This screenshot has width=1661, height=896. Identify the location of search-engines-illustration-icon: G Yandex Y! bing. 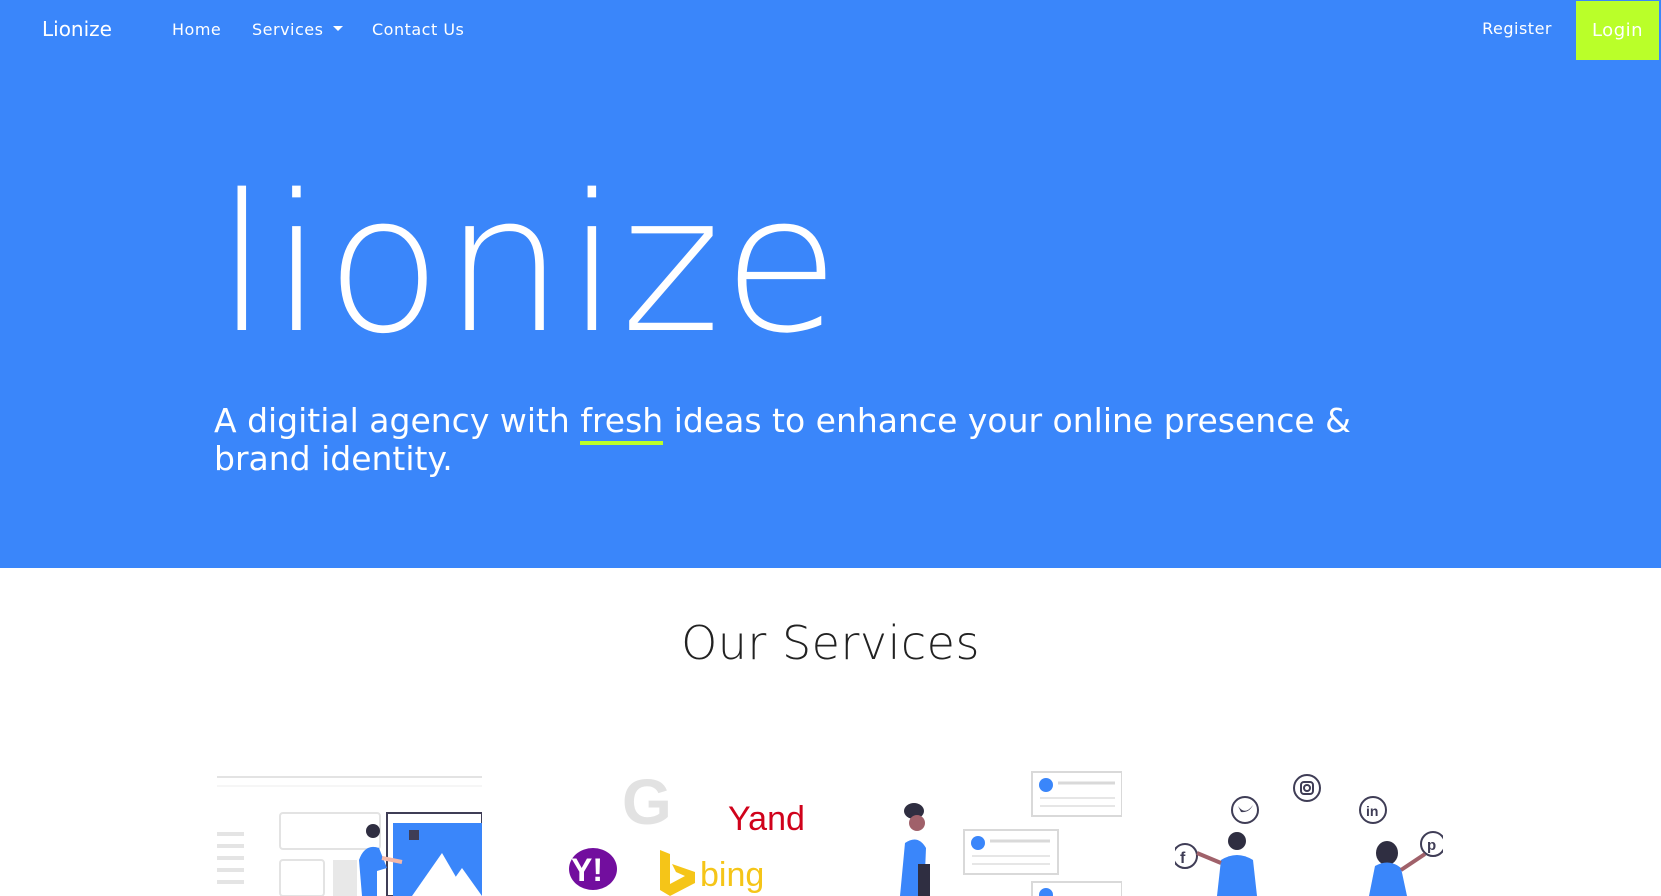
(686, 832).